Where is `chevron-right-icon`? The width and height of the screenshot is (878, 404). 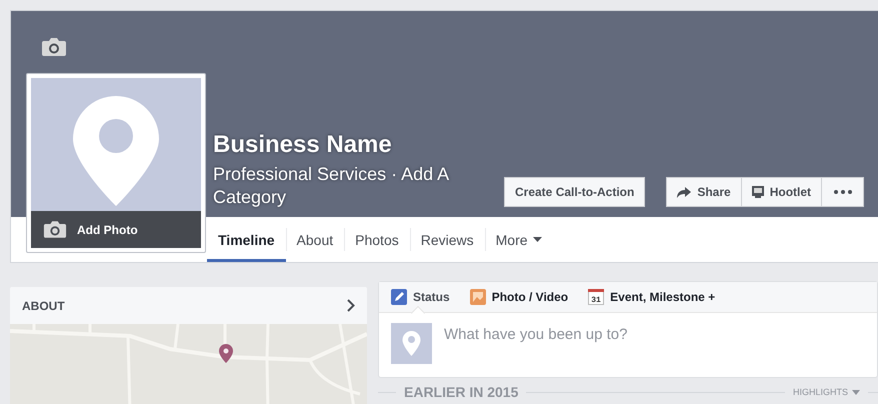
chevron-right-icon is located at coordinates (351, 305).